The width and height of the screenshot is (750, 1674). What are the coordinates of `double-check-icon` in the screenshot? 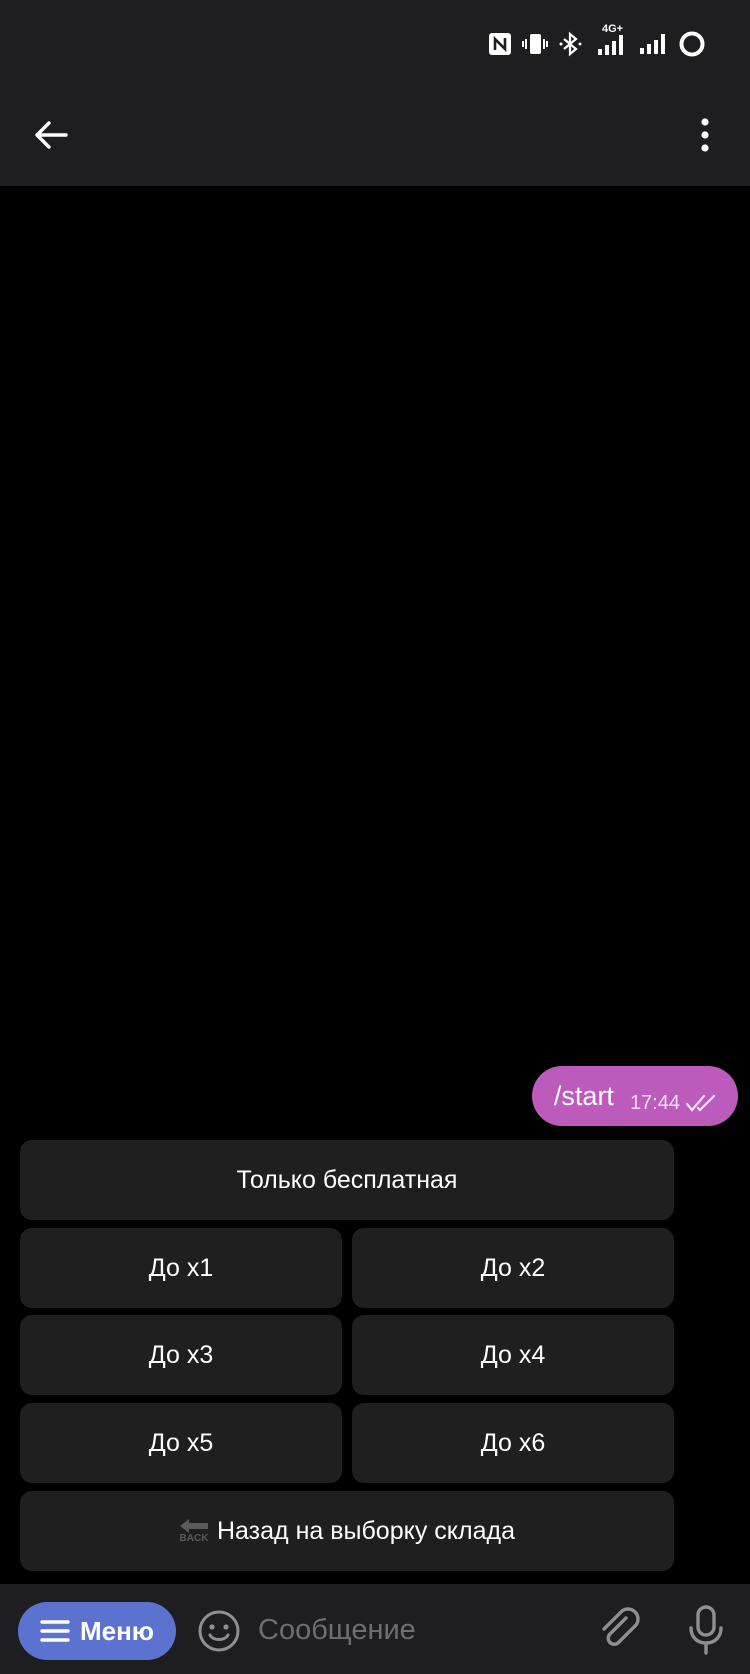 It's located at (701, 1103).